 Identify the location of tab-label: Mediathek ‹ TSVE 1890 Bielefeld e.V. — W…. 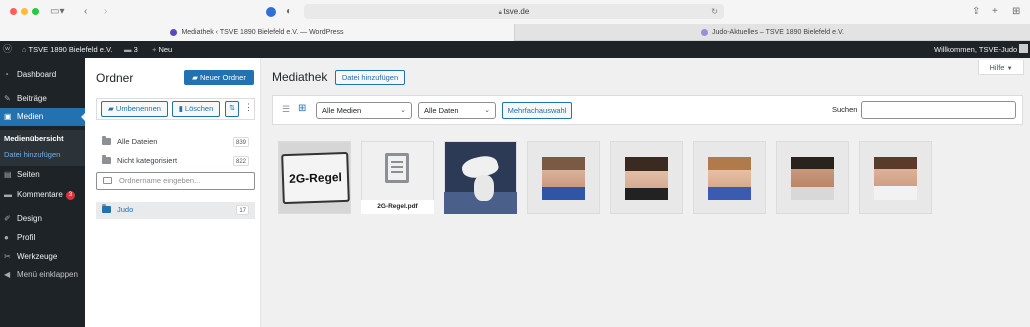
(262, 32).